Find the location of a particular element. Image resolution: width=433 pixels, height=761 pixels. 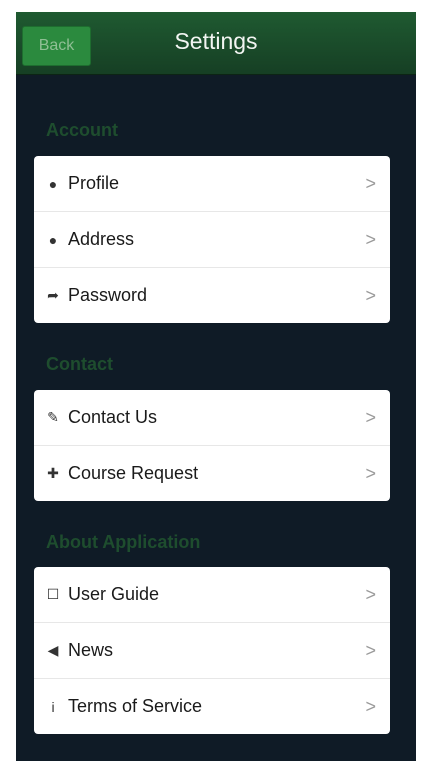

header-bar: Back Settings is located at coordinates (216, 43).